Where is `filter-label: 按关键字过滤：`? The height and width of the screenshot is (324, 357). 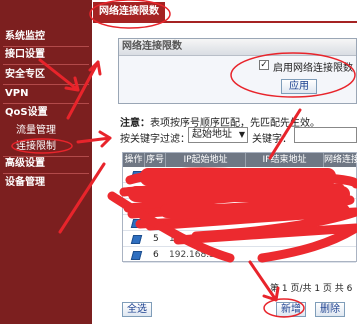
filter-label: 按关键字过滤： is located at coordinates (155, 139).